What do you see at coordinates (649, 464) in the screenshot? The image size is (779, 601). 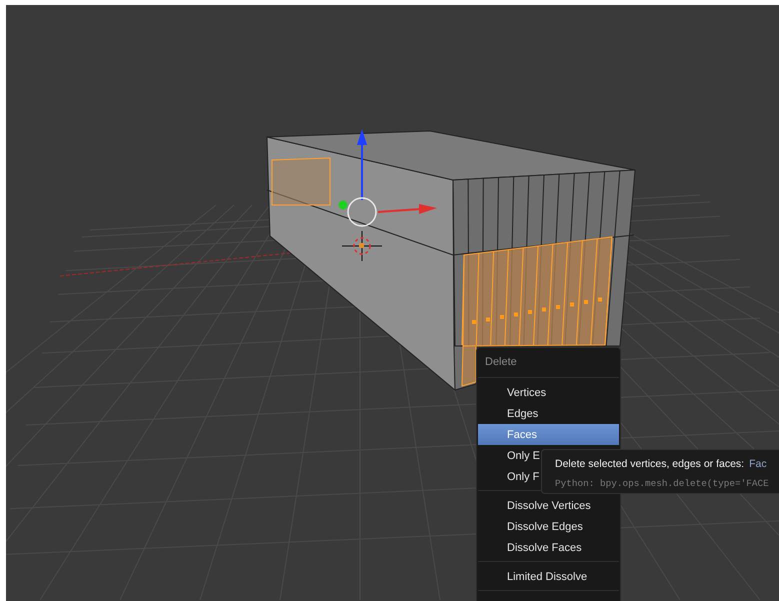 I see `tooltip-description: Delete selected vertices, edges or faces:` at bounding box center [649, 464].